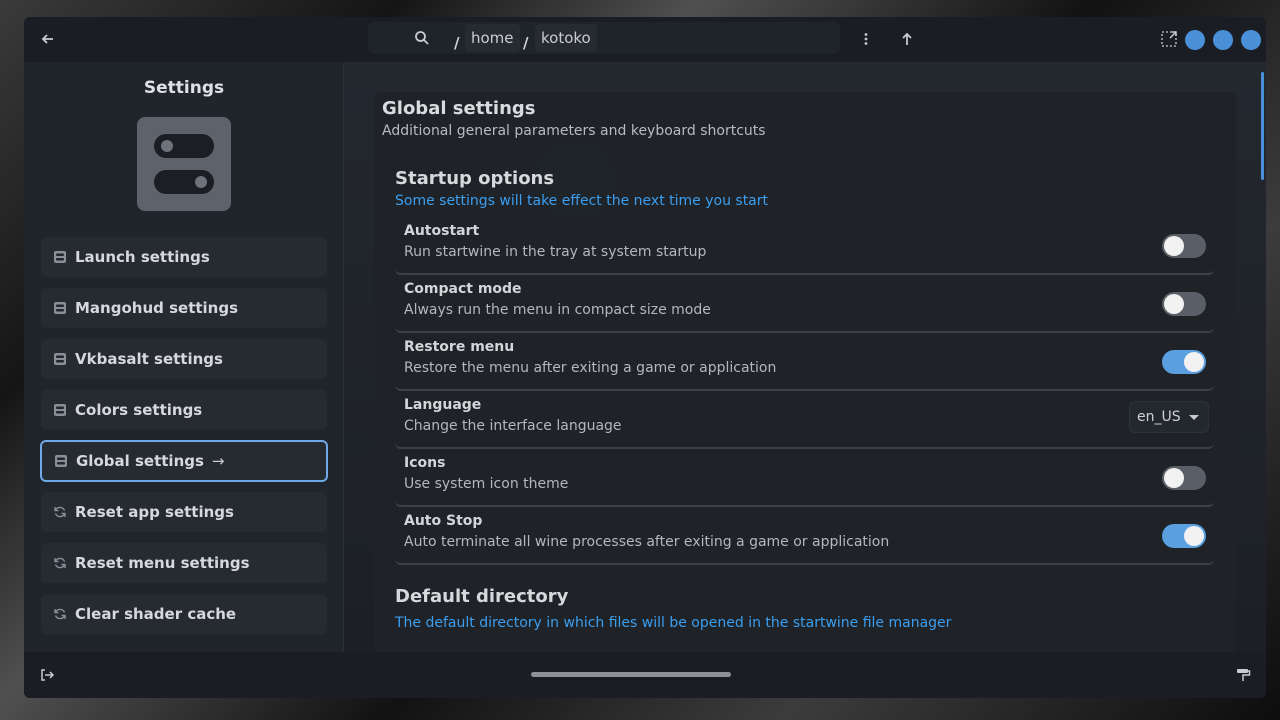 The height and width of the screenshot is (720, 1280). Describe the element at coordinates (804, 479) in the screenshot. I see `setting-row-icons: Icons Use system icon theme` at that location.